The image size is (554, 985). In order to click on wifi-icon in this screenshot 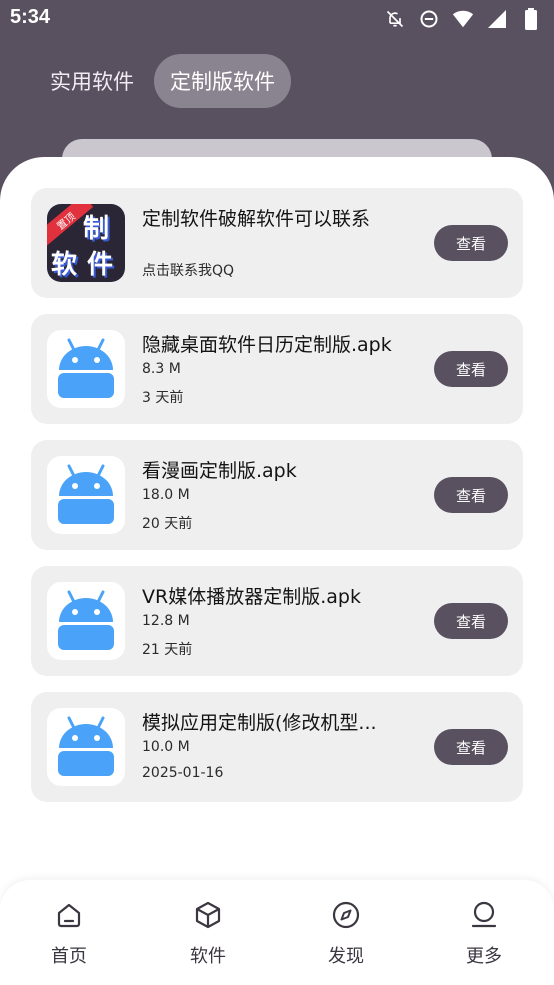, I will do `click(463, 19)`.